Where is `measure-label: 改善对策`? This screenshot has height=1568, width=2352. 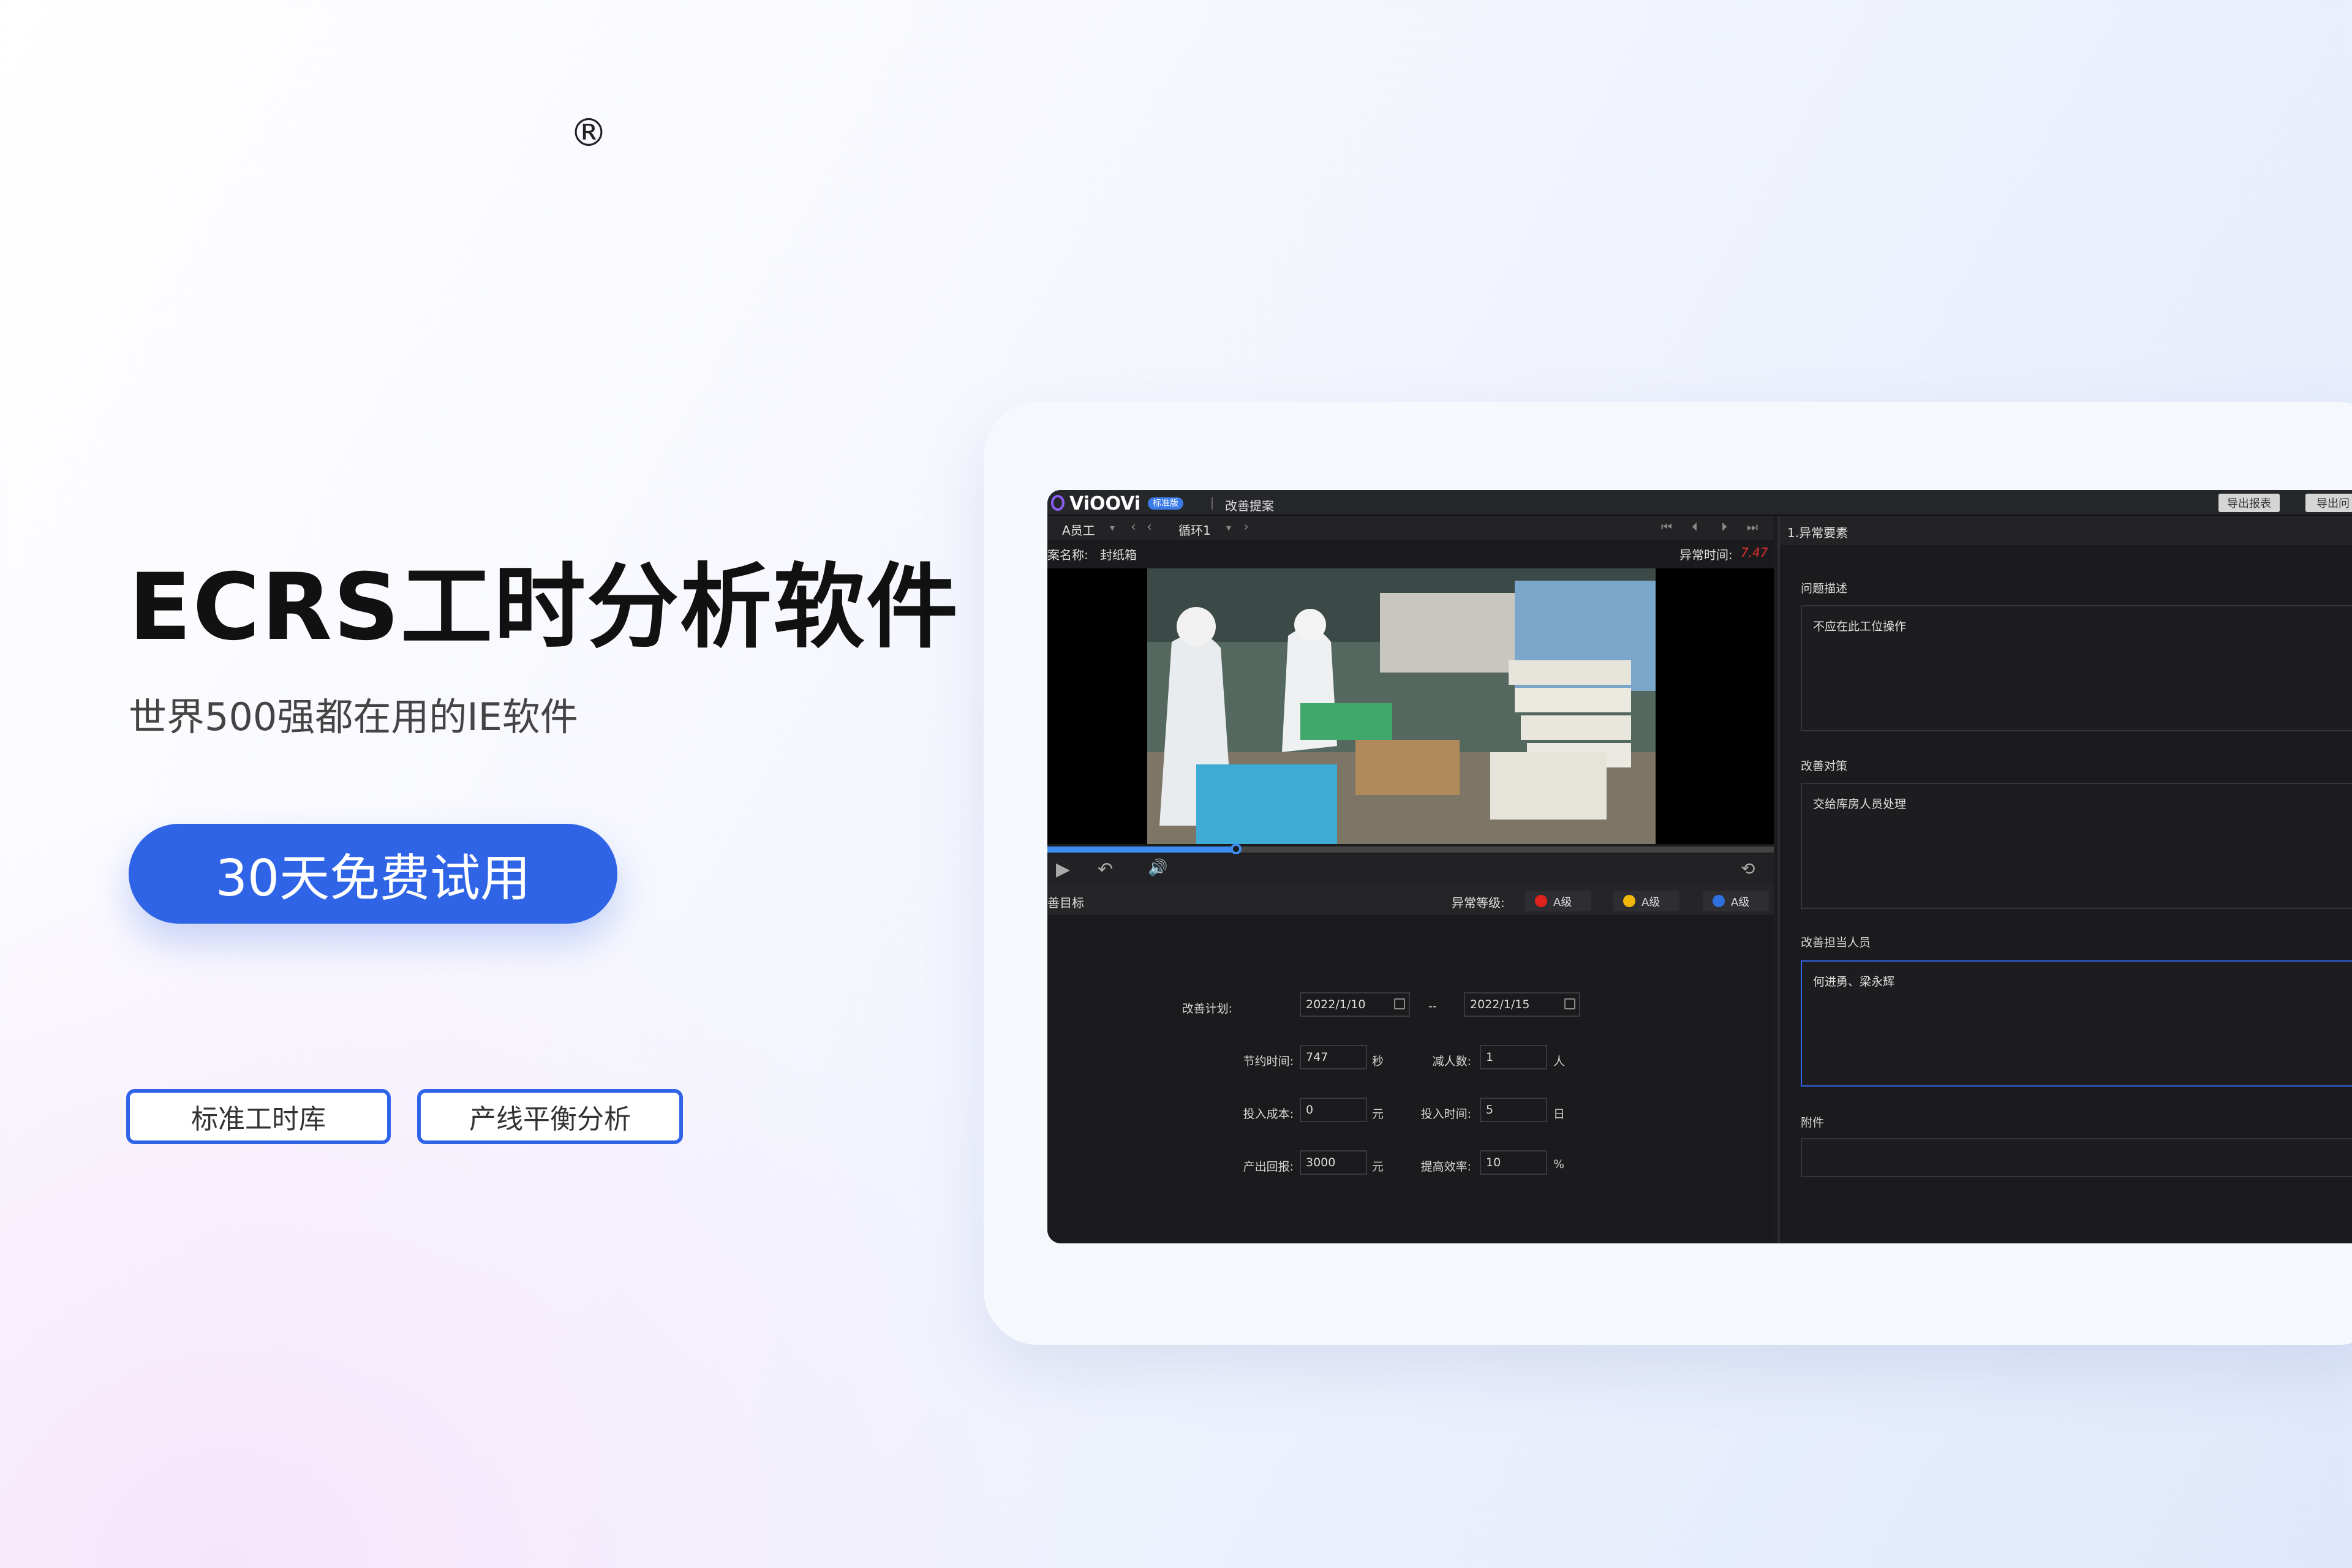
measure-label: 改善对策 is located at coordinates (1825, 767).